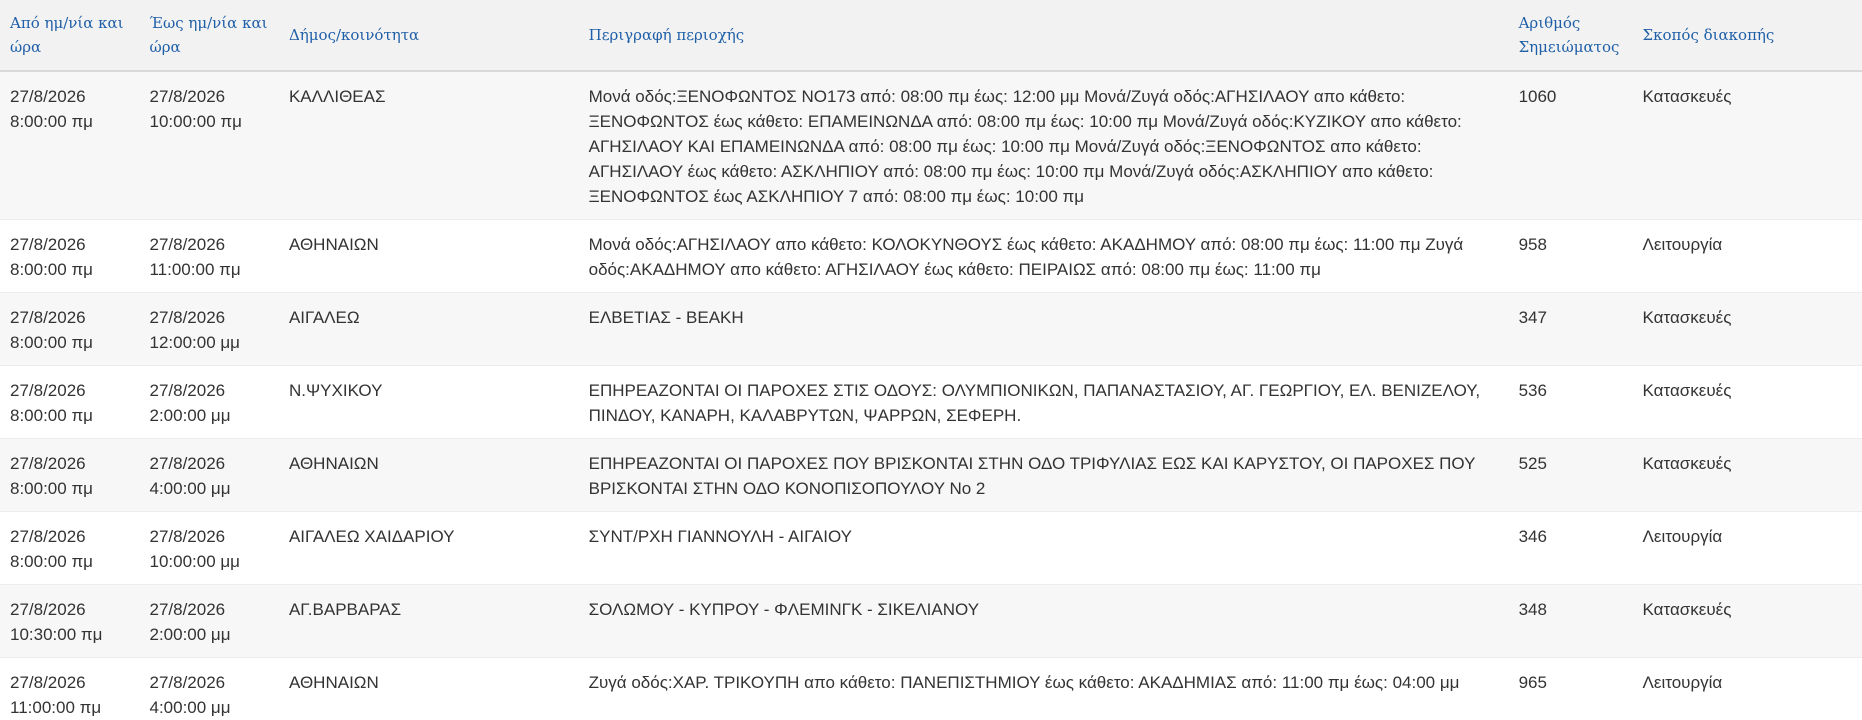  I want to click on cell-note-number: 965, so click(1570, 688).